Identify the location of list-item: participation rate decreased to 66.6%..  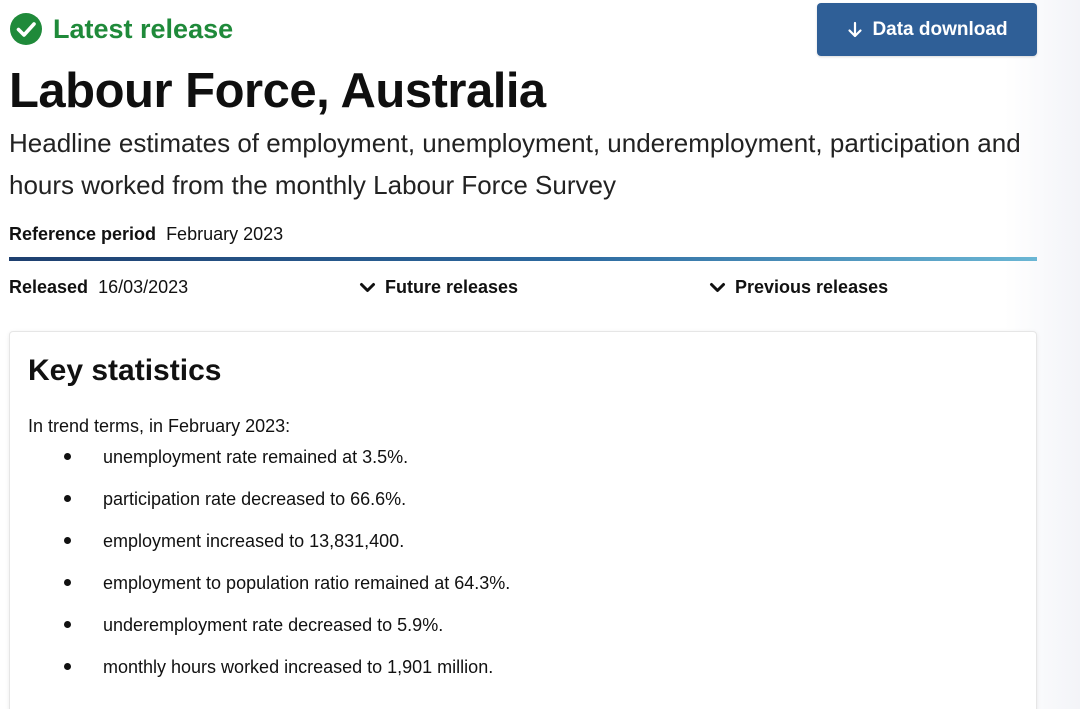
(510, 508).